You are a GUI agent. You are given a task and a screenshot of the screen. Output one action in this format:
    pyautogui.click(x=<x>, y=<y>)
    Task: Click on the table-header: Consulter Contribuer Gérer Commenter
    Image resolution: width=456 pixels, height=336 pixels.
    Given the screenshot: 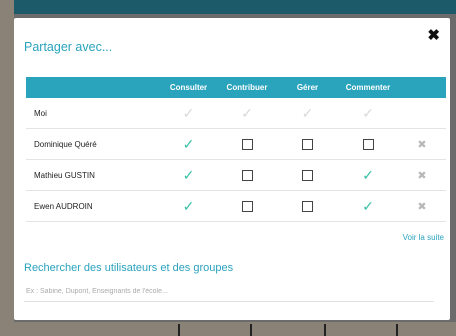 What is the action you would take?
    pyautogui.click(x=236, y=87)
    